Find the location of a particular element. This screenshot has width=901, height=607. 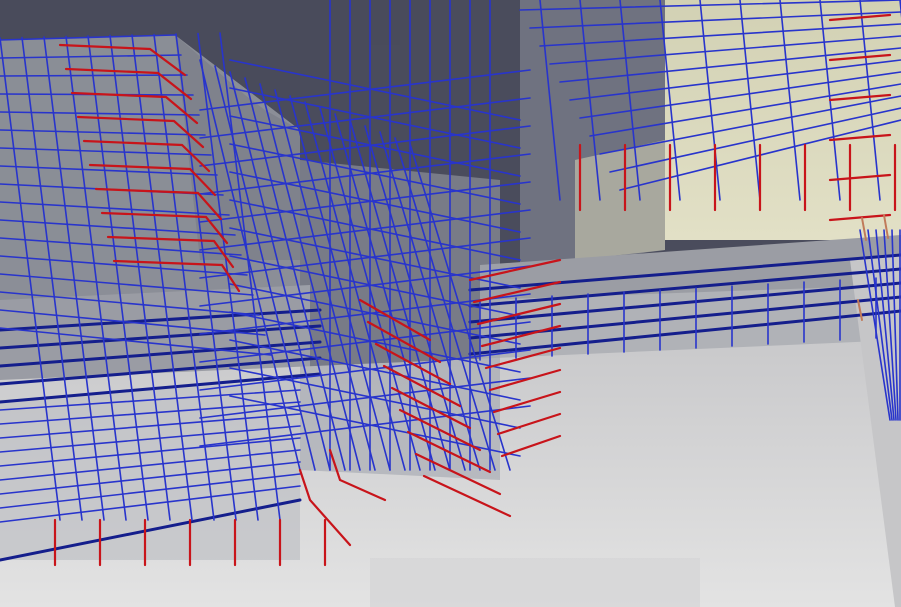

cream-face-lower is located at coordinates (620, 200).